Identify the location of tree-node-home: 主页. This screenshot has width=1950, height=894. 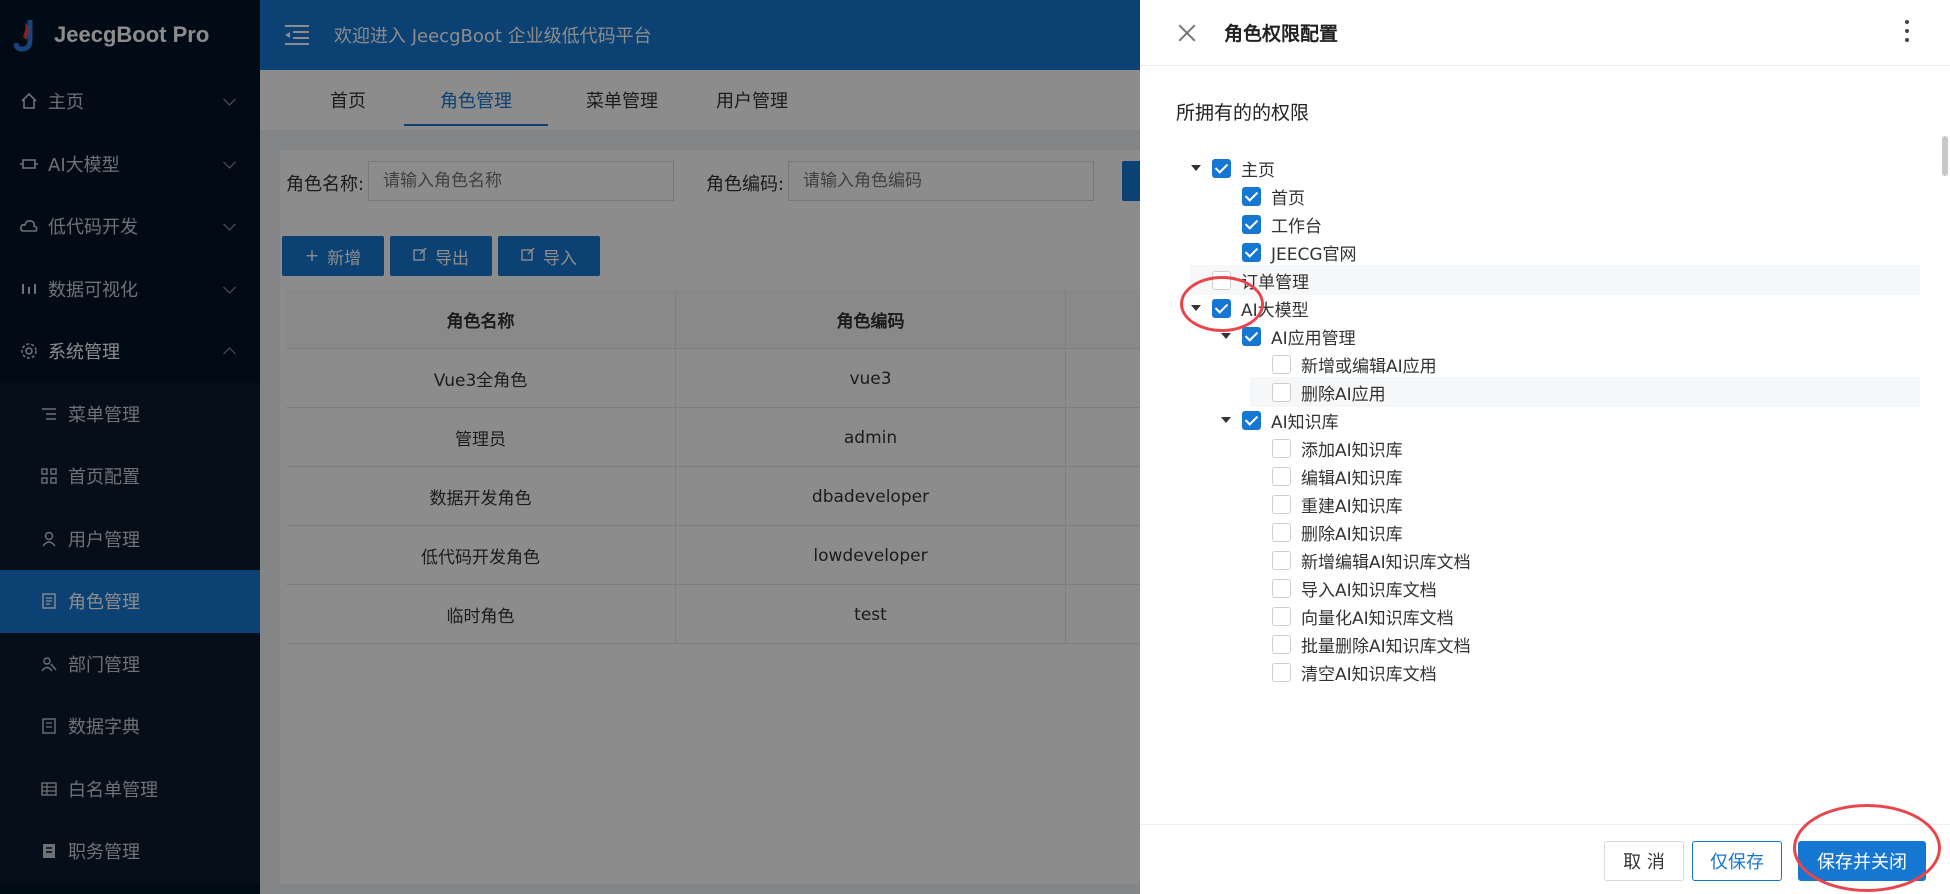
(1232, 168).